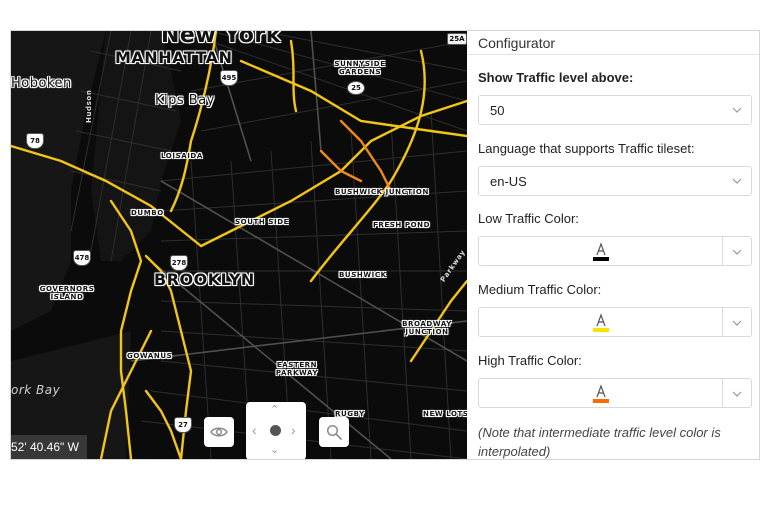 This screenshot has width=770, height=520. What do you see at coordinates (179, 263) in the screenshot?
I see `route-shield-278: 278` at bounding box center [179, 263].